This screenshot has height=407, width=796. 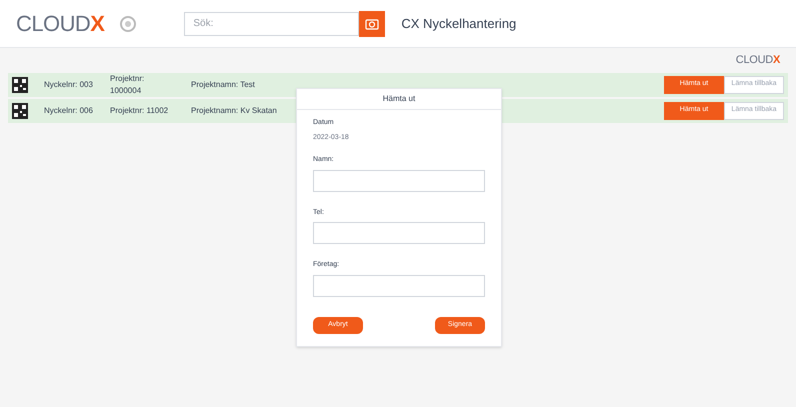 I want to click on project-name: Projektnamn: Test, so click(x=223, y=84).